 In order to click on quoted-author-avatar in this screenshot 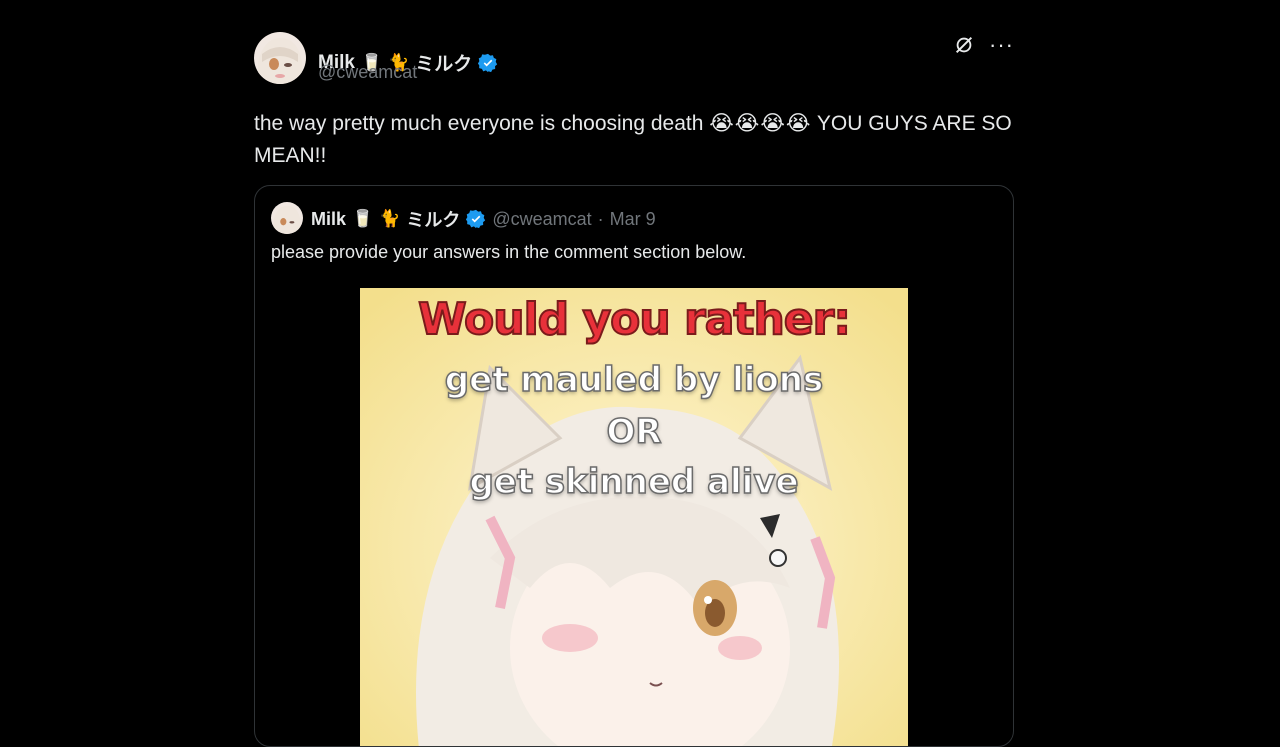, I will do `click(287, 218)`.